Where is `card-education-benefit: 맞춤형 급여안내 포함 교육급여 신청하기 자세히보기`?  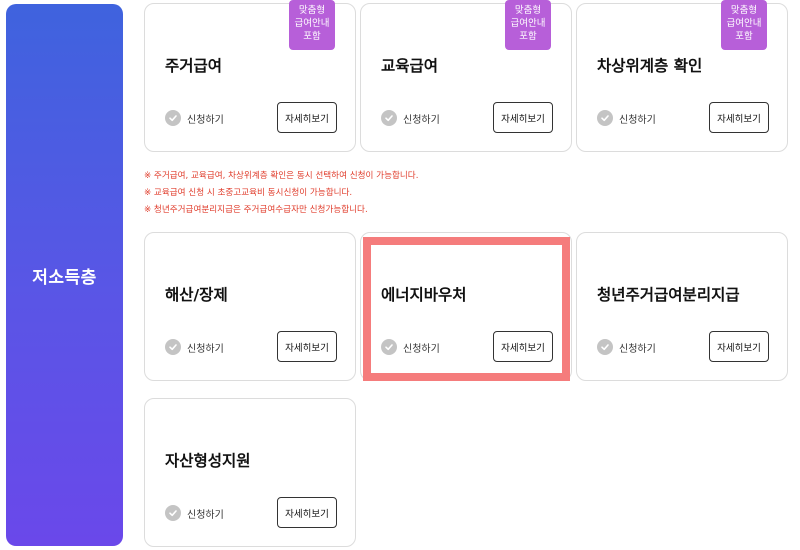
card-education-benefit: 맞춤형 급여안내 포함 교육급여 신청하기 자세히보기 is located at coordinates (466, 76).